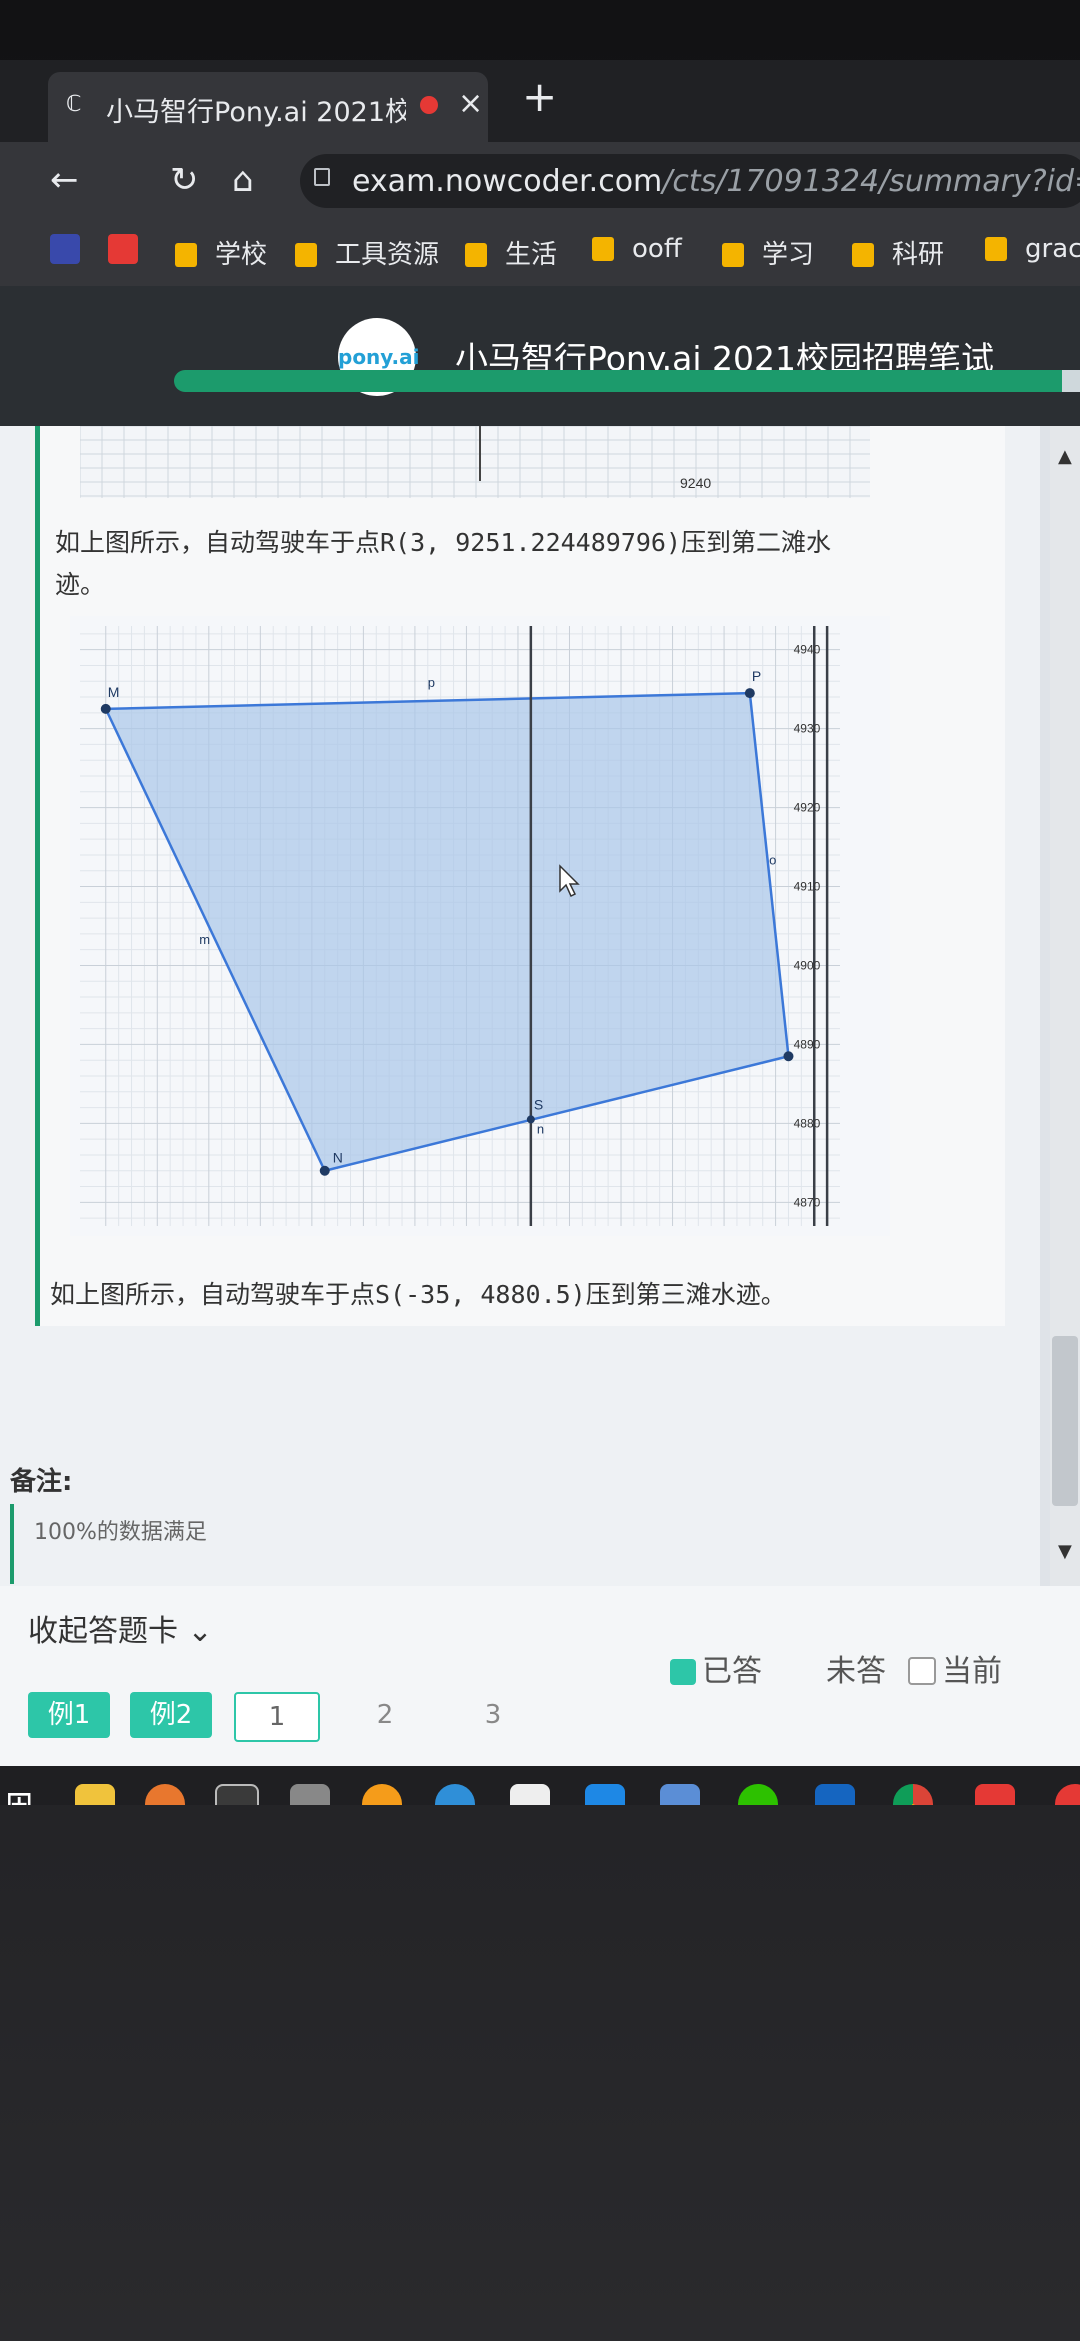 This screenshot has height=2341, width=1080. Describe the element at coordinates (807, 1044) in the screenshot. I see `y-tick-label: 4890` at that location.